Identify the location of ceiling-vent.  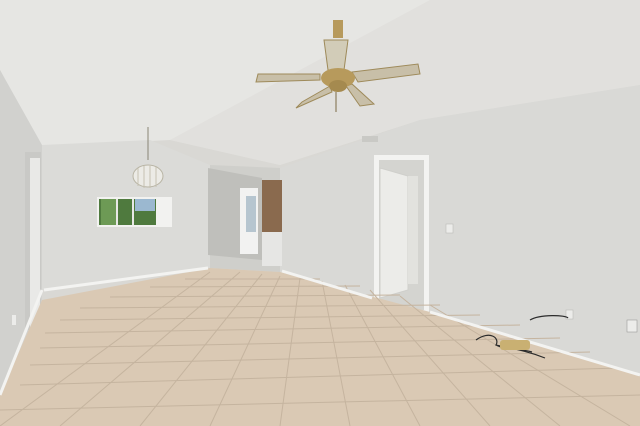
(370, 139).